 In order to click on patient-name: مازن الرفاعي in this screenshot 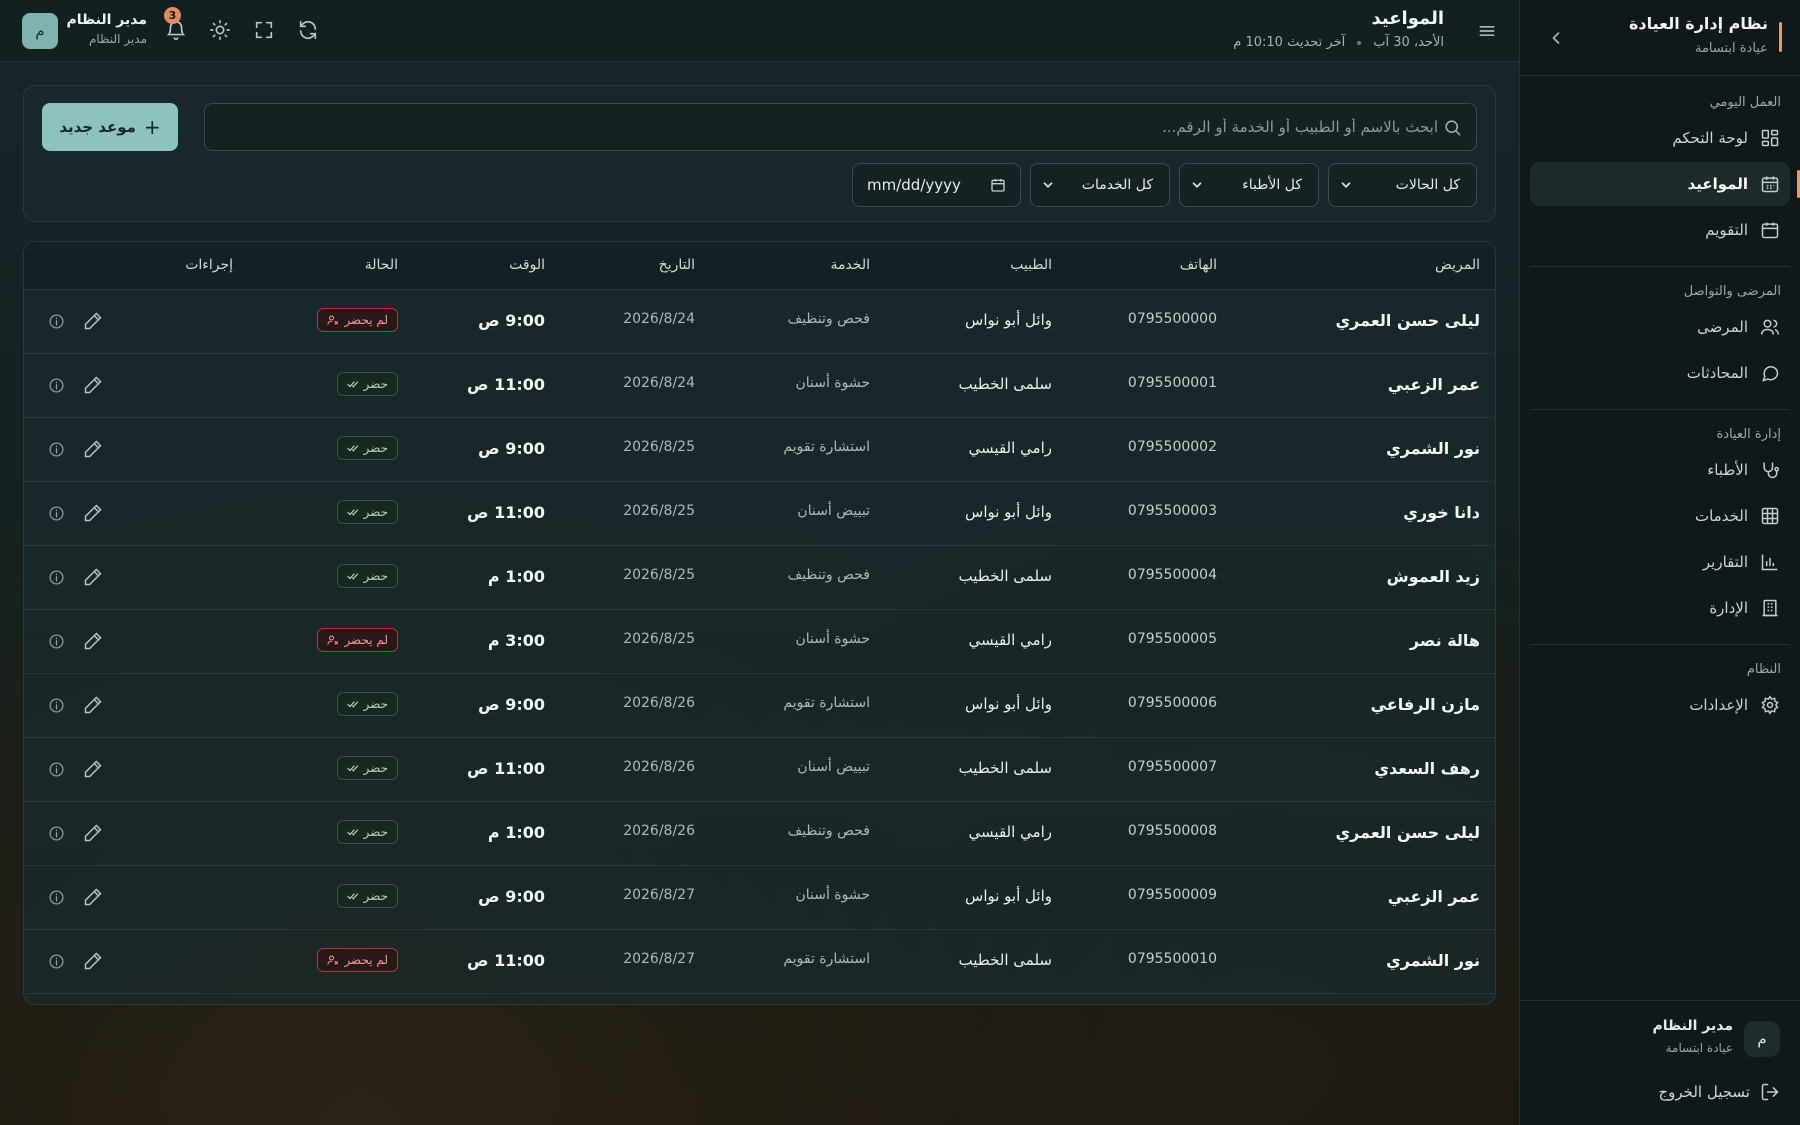, I will do `click(1425, 704)`.